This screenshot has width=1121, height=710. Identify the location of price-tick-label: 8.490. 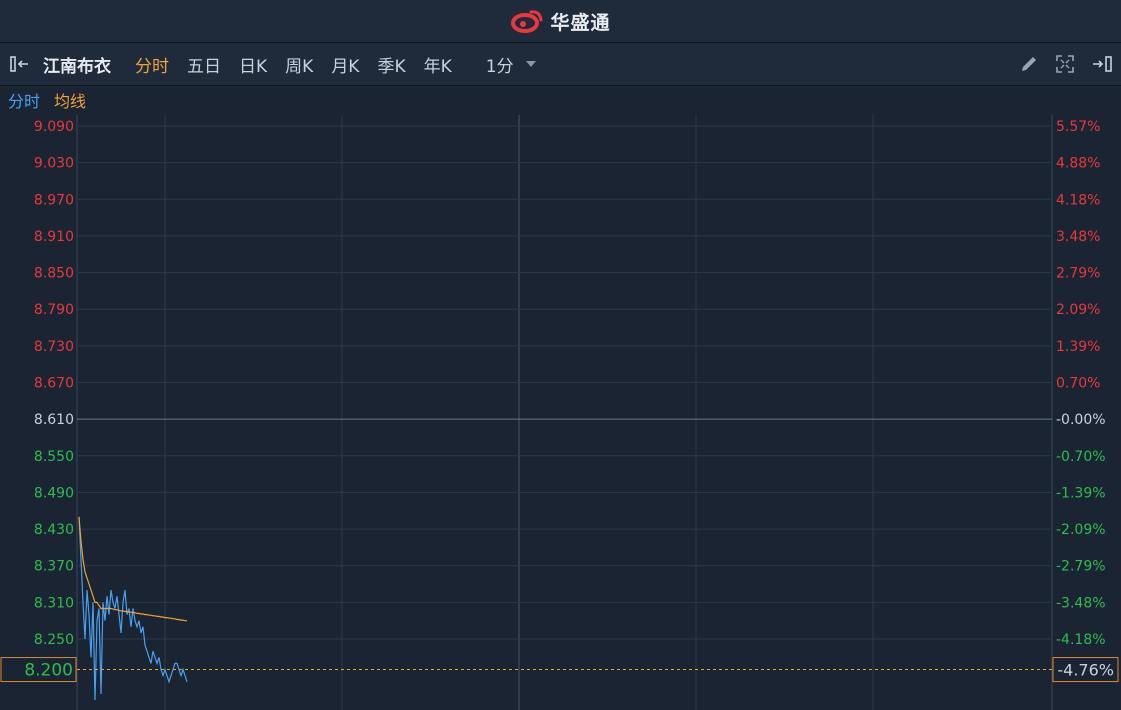
(54, 493).